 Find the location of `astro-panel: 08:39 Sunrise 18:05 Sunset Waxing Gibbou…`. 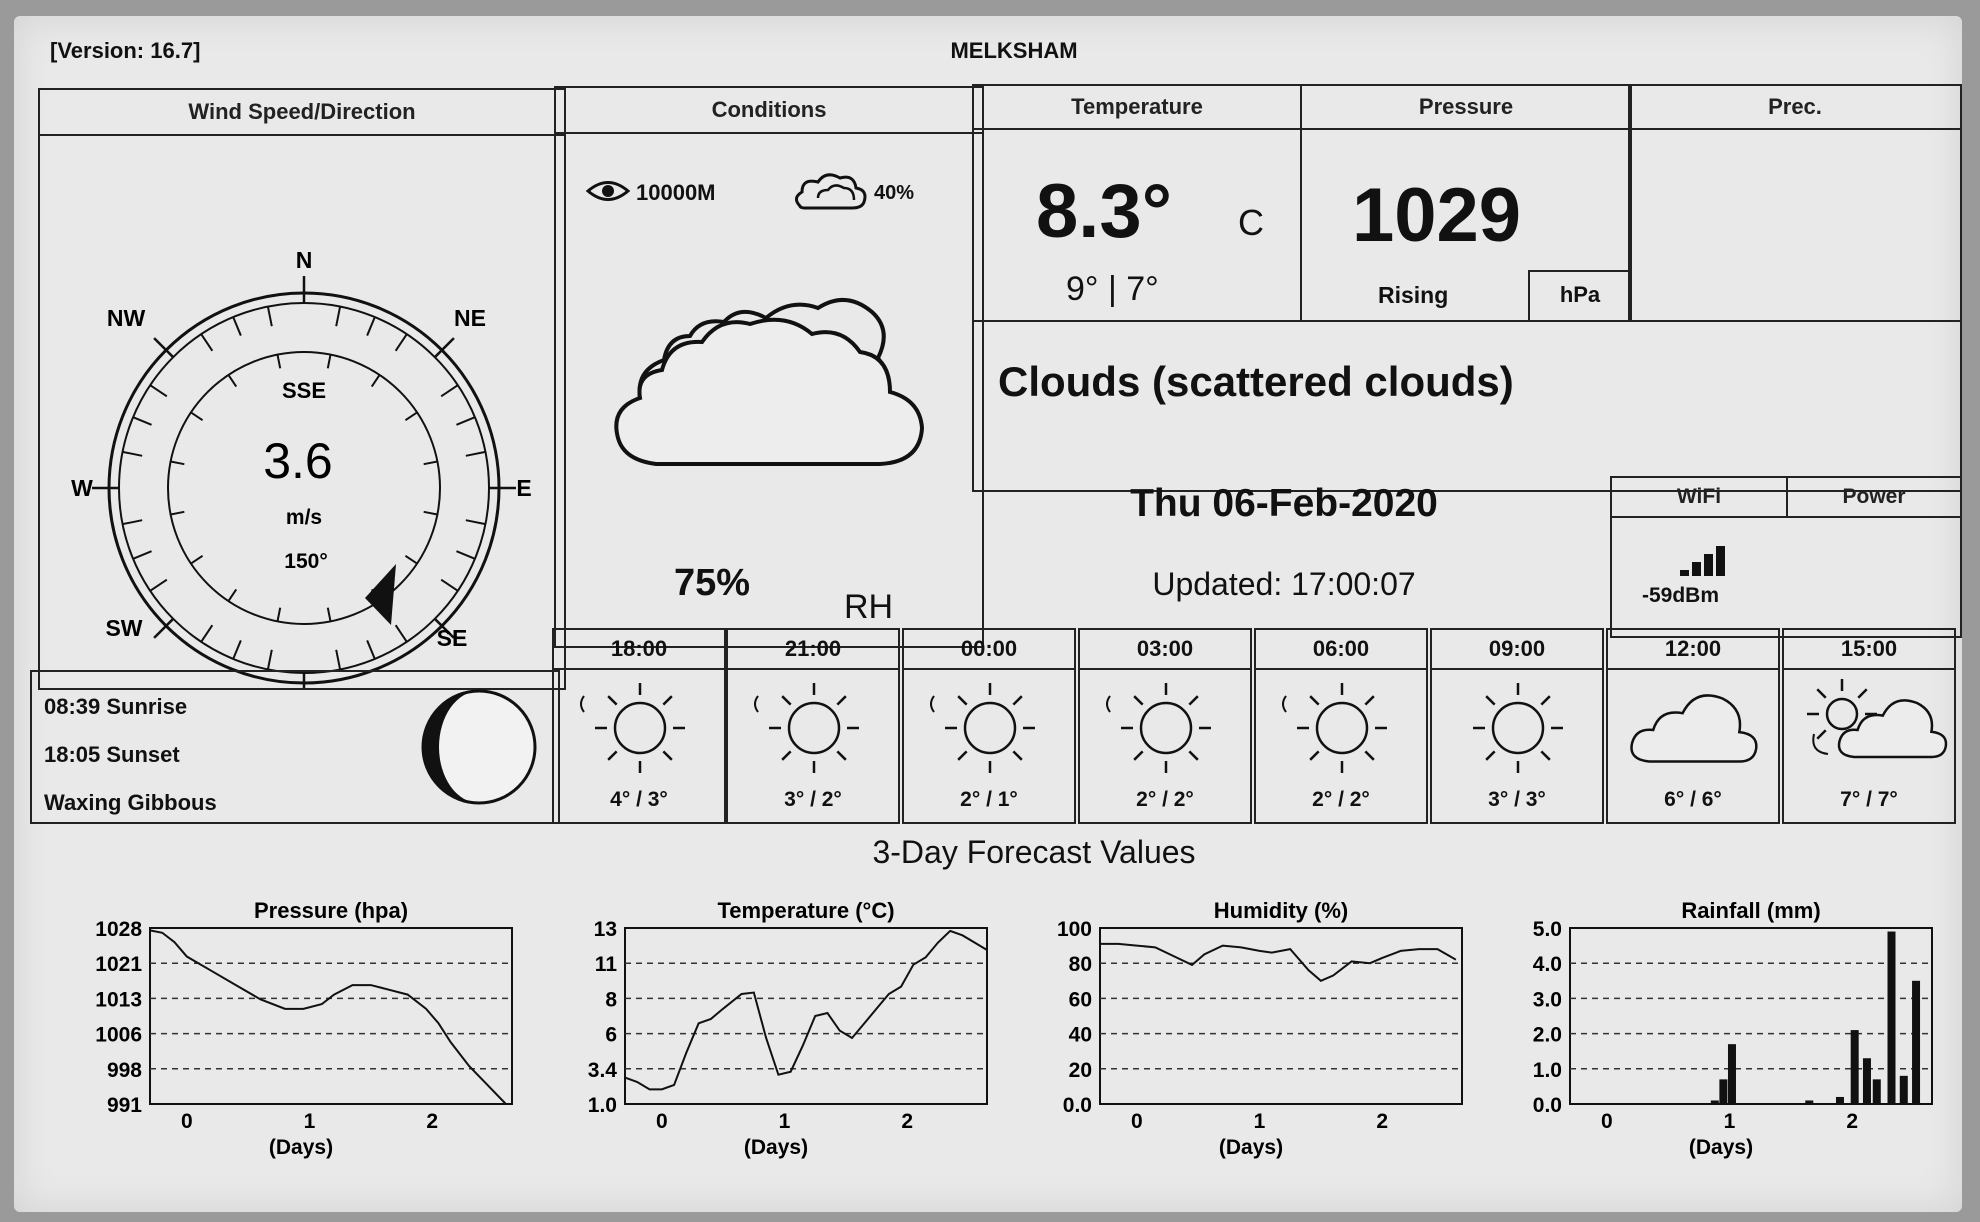

astro-panel: 08:39 Sunrise 18:05 Sunset Waxing Gibbou… is located at coordinates (295, 747).